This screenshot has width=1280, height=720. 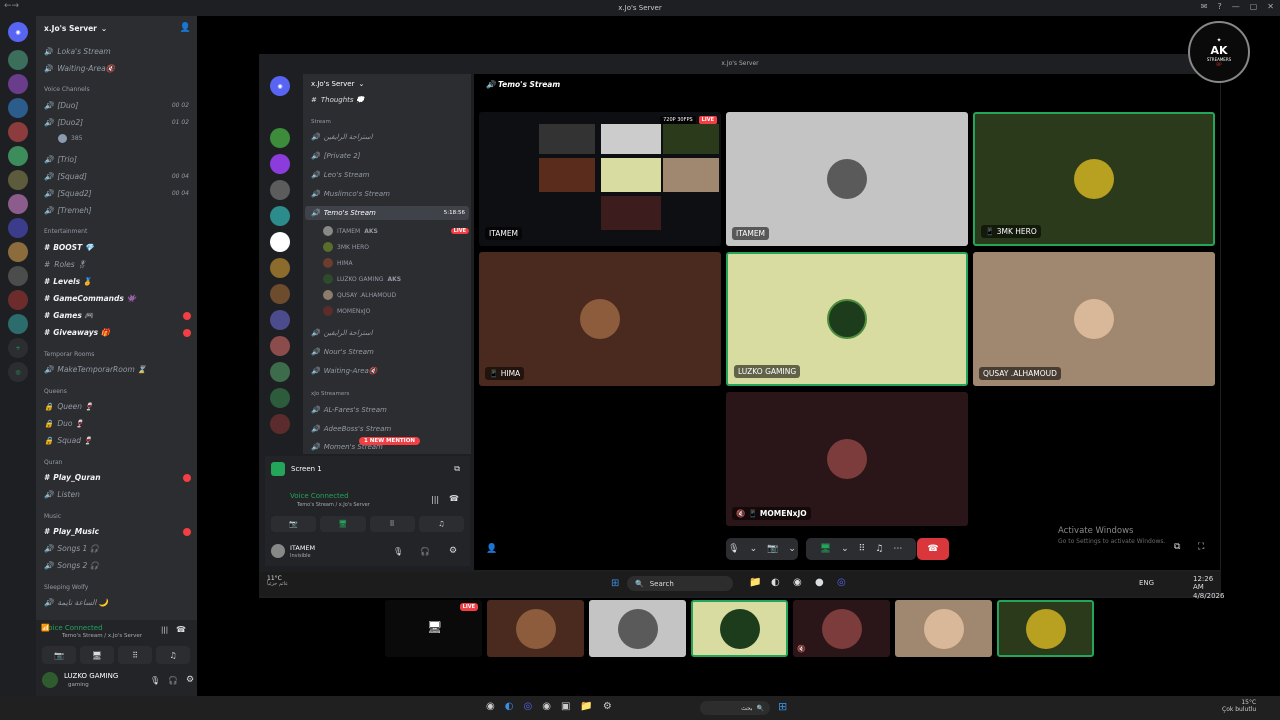 What do you see at coordinates (116, 176) in the screenshot?
I see `voice-channel: 🔊 [Squad] 00 04` at bounding box center [116, 176].